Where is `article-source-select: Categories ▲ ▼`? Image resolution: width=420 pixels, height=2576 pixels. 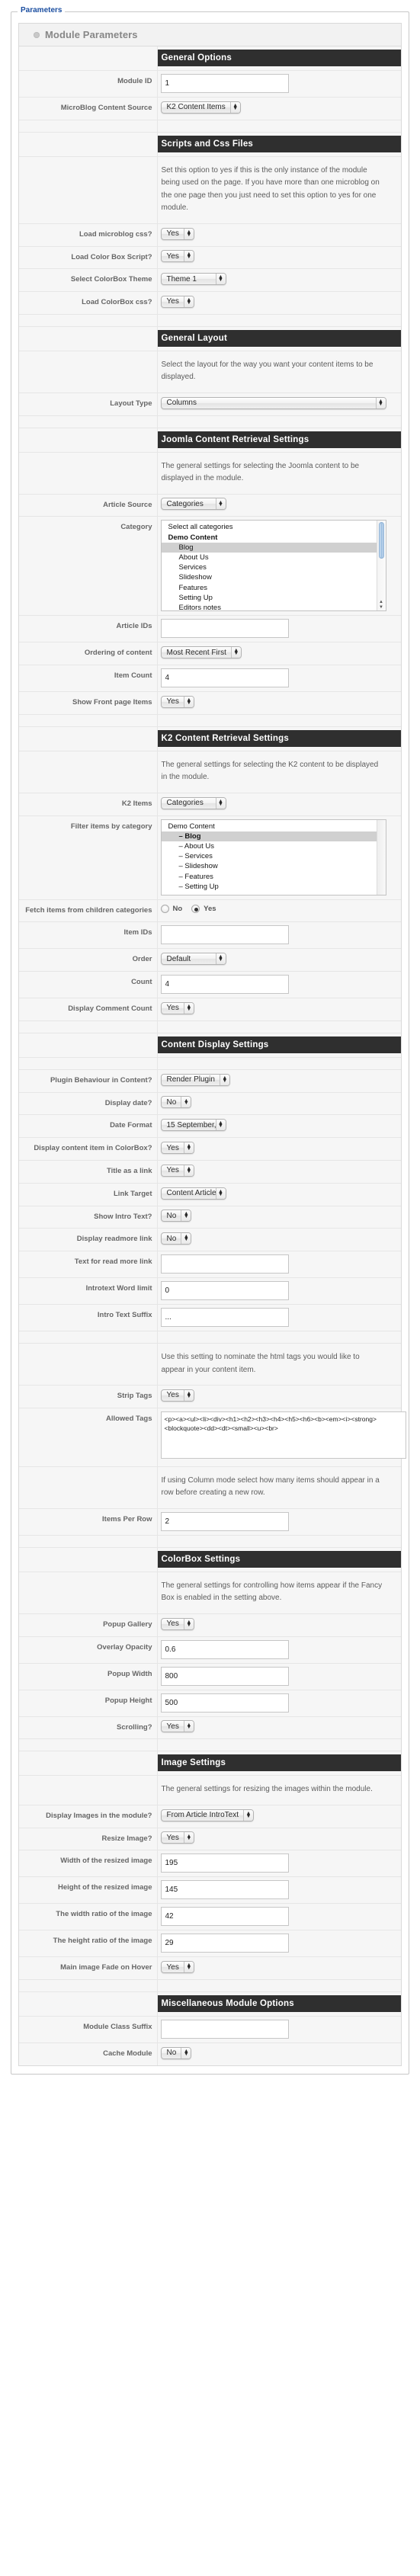 article-source-select: Categories ▲ ▼ is located at coordinates (193, 504).